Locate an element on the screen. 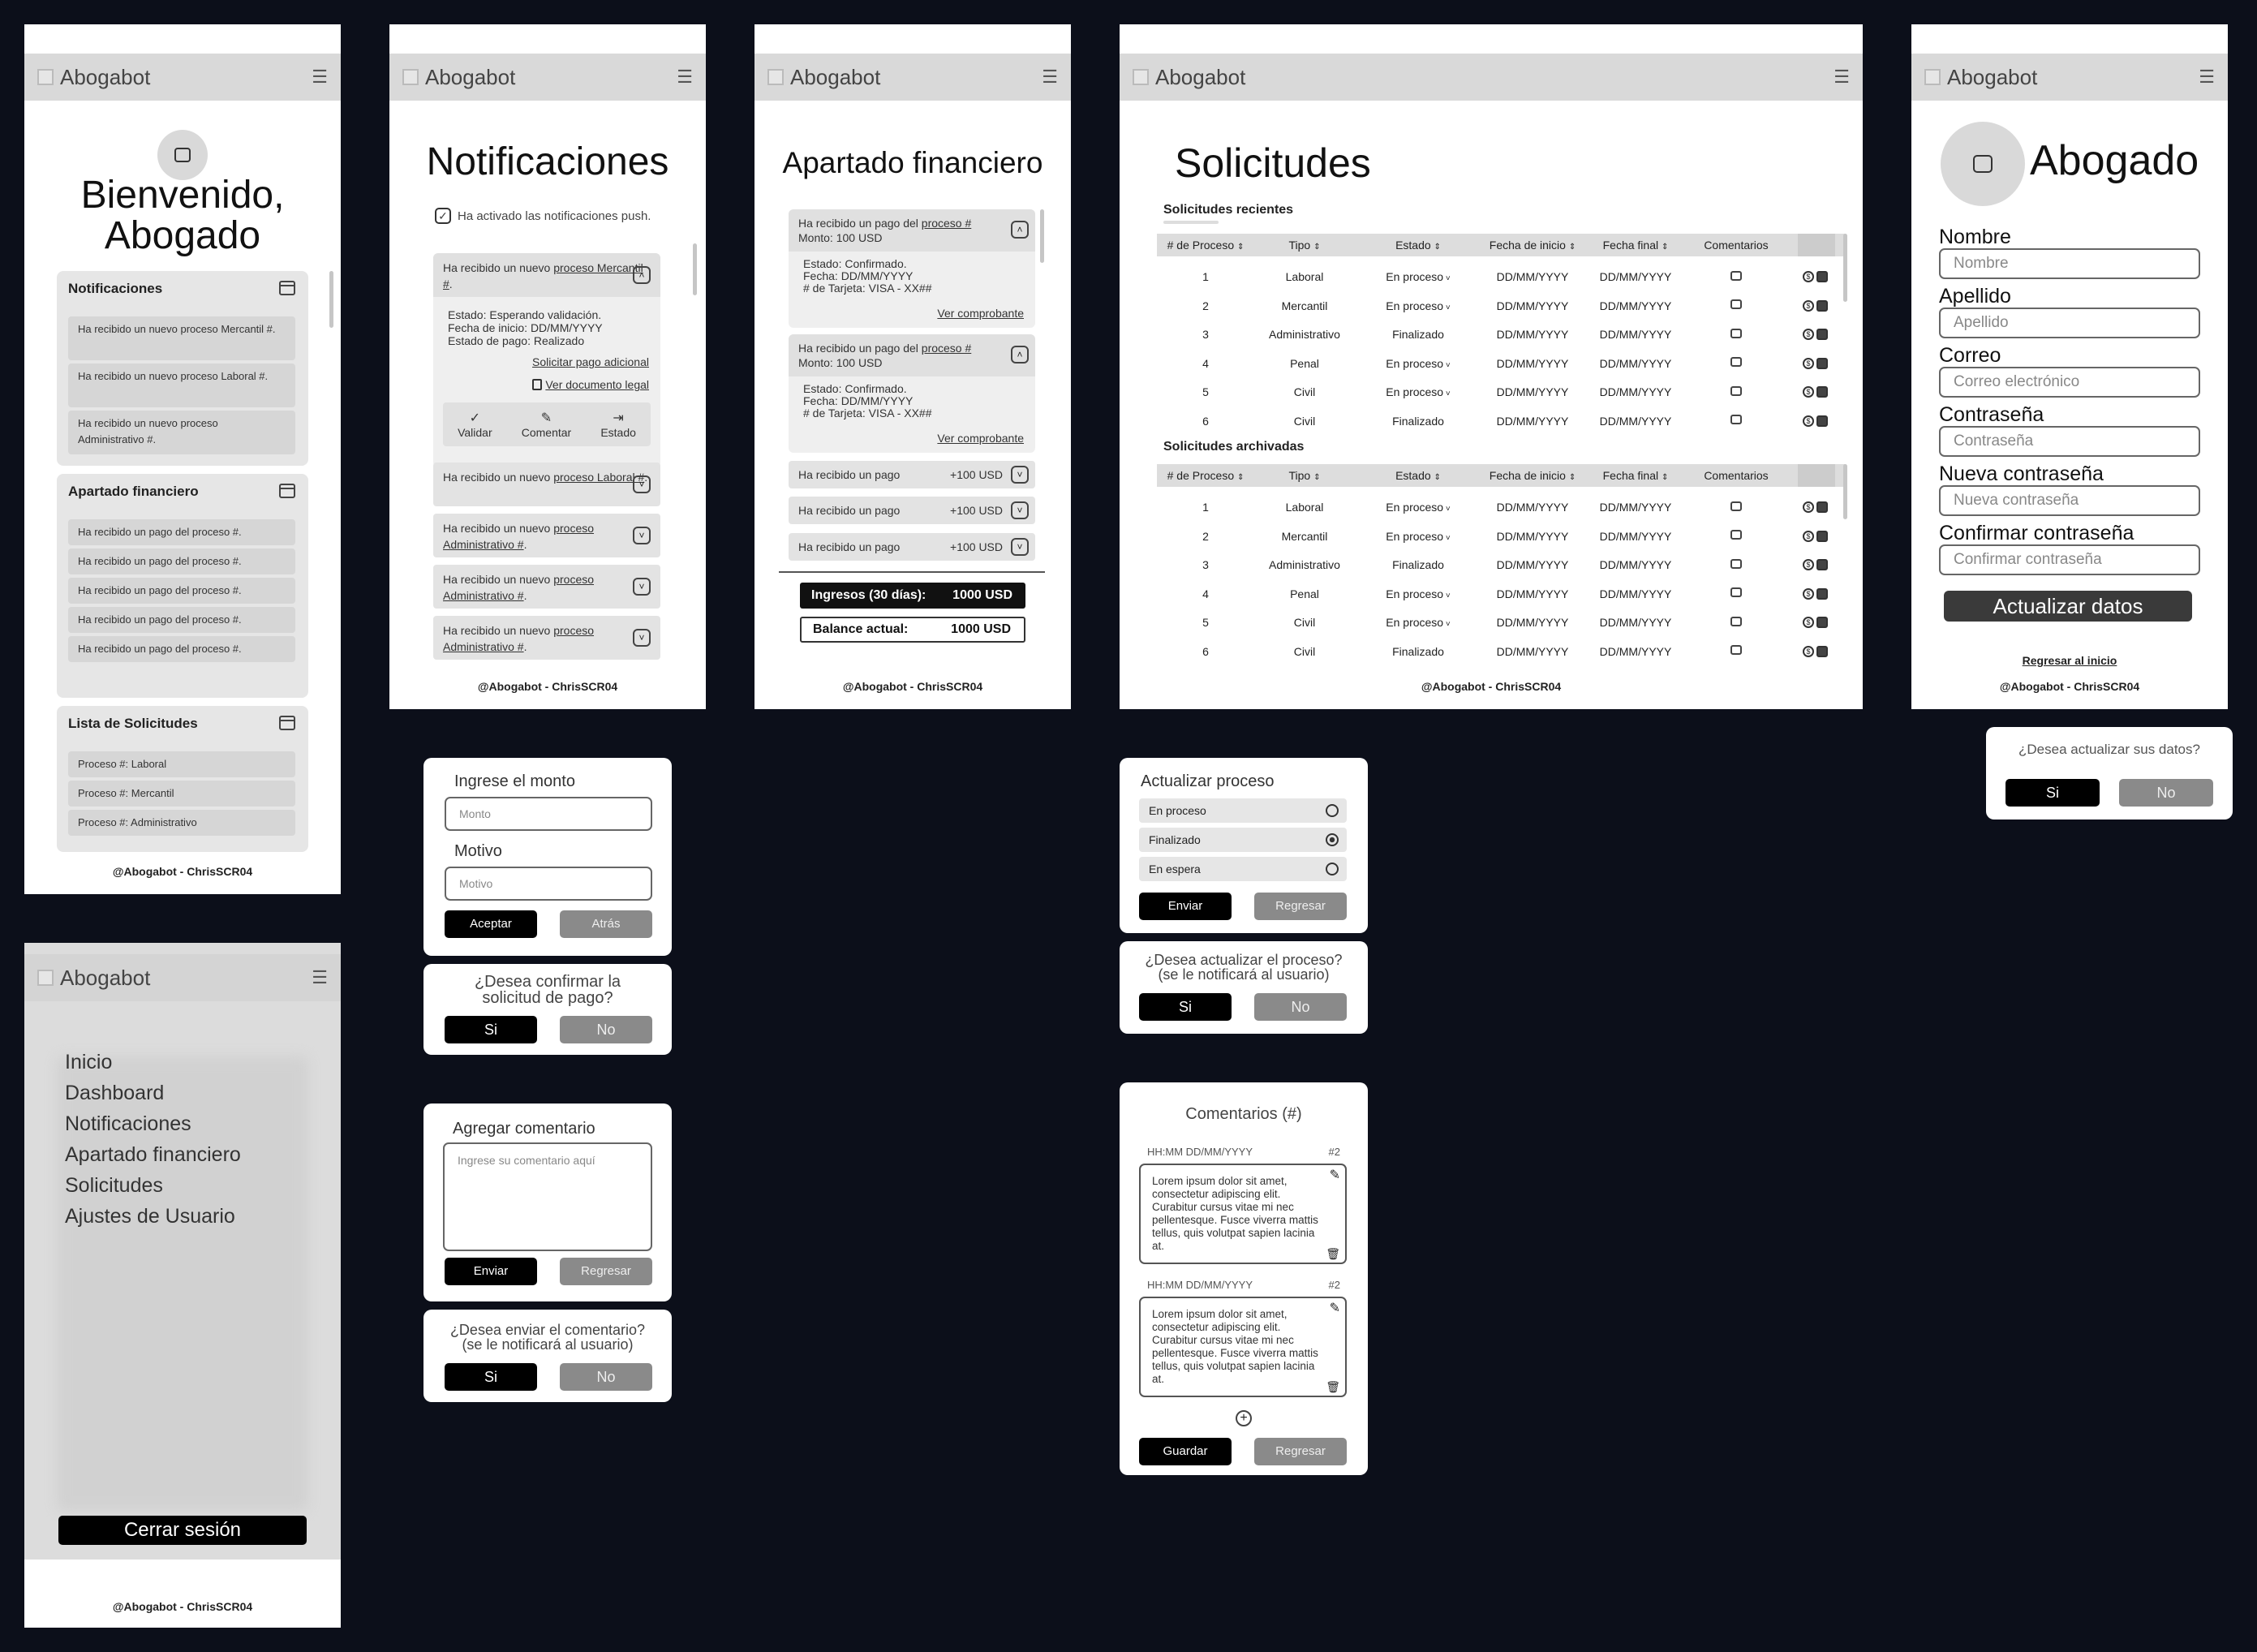  nav-item-notificaciones: Notificaciones is located at coordinates (153, 1123).